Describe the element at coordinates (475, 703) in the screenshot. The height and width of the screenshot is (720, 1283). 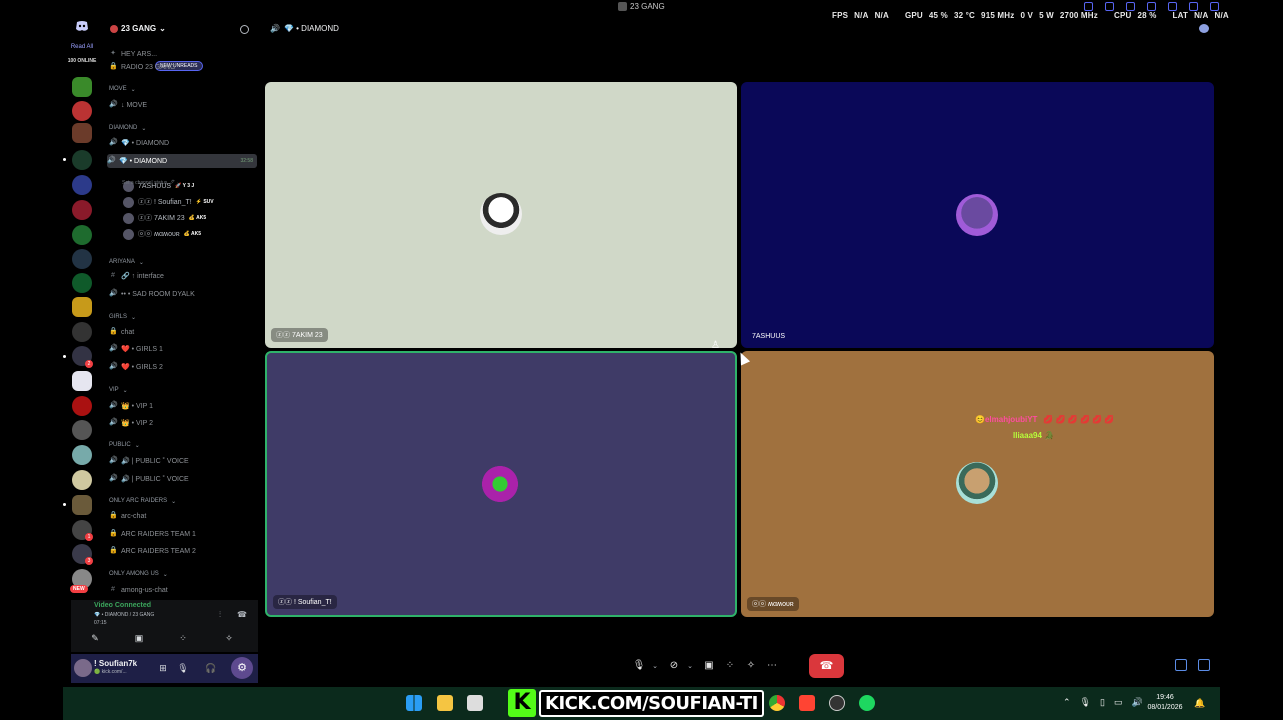
I see `store-icon` at that location.